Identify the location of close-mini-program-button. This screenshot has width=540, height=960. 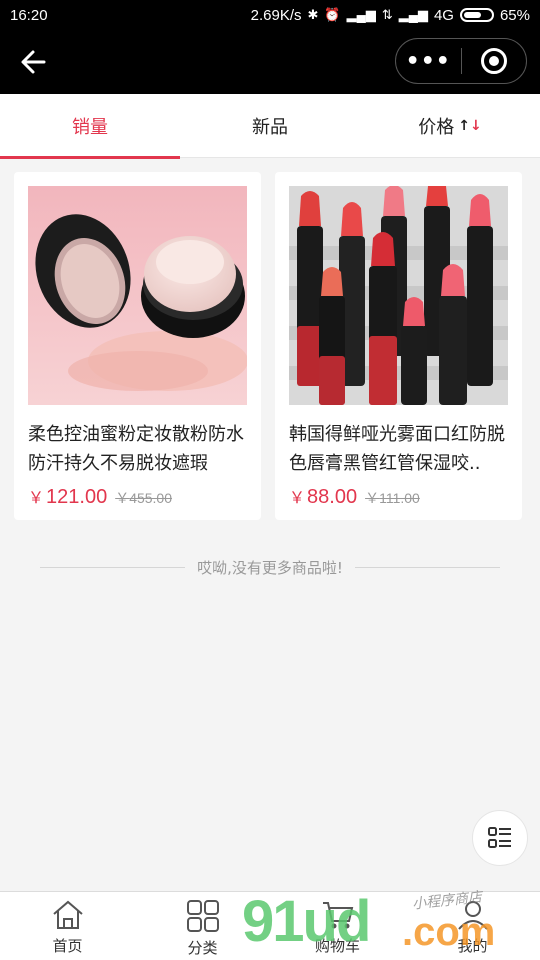
(494, 61).